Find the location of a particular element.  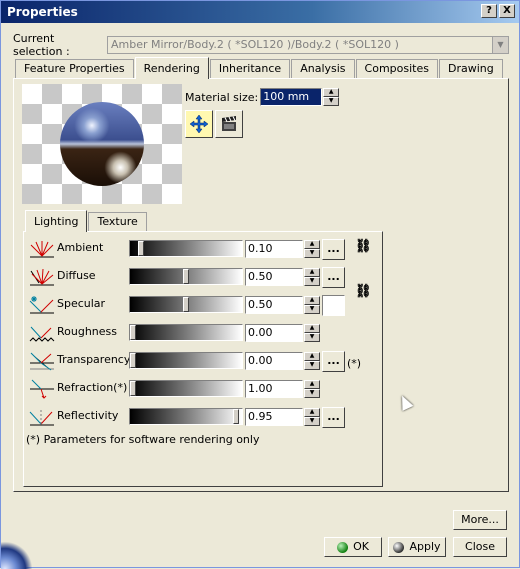

move-arrows-icon is located at coordinates (199, 124).